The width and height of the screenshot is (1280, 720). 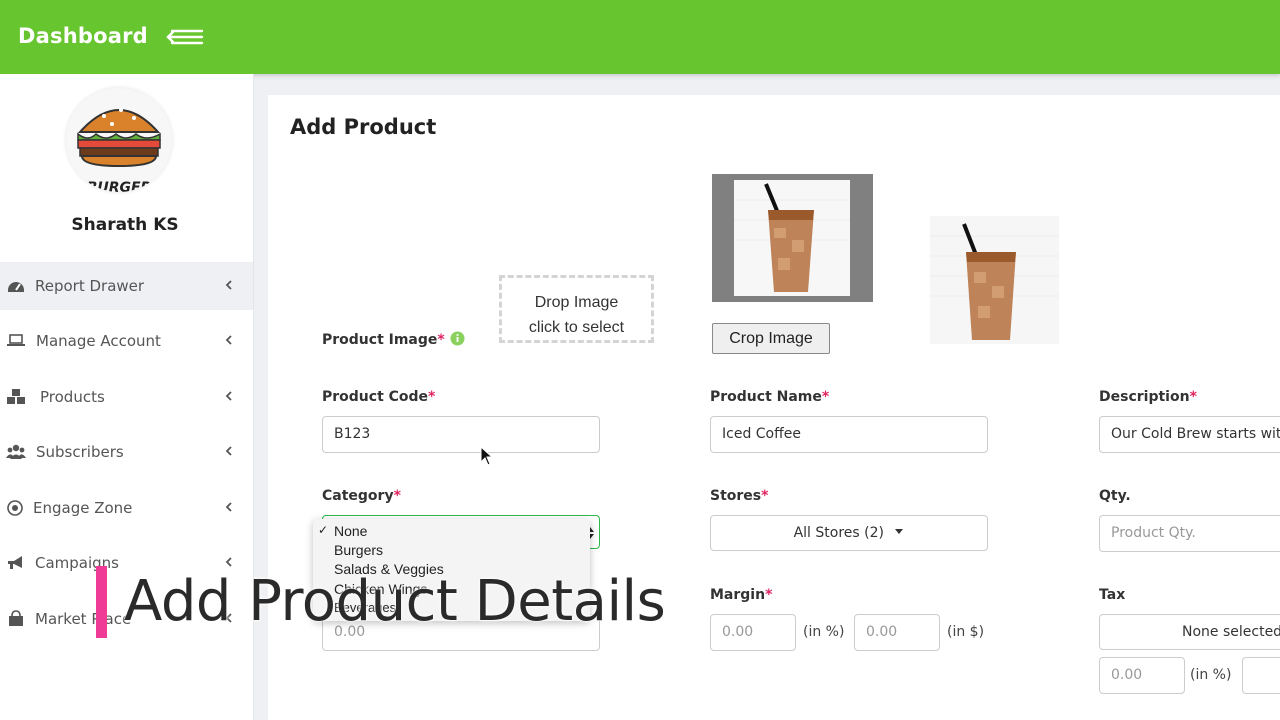 I want to click on margin-label: Margin*, so click(x=741, y=595).